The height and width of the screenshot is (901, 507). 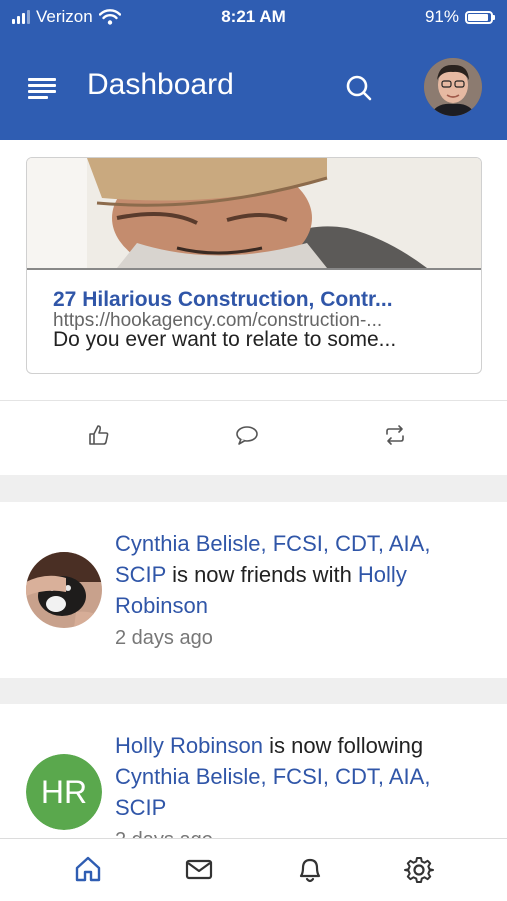 I want to click on gear-icon, so click(x=419, y=870).